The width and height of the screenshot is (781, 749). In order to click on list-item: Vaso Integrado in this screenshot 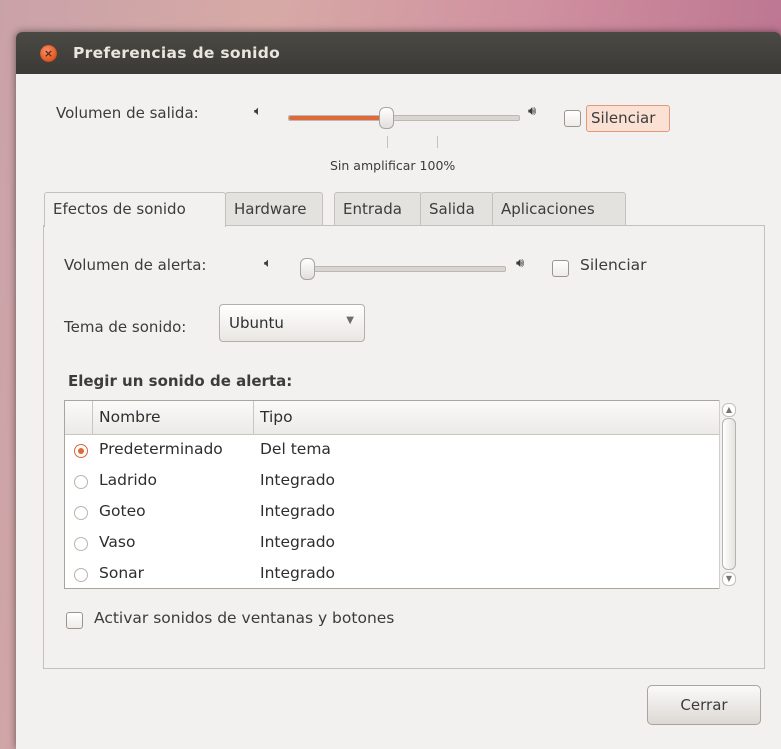, I will do `click(392, 543)`.